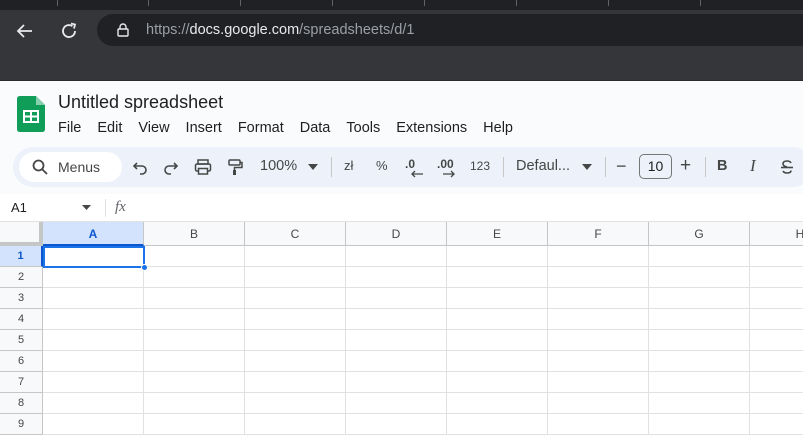 The width and height of the screenshot is (803, 435). I want to click on menus-search-button: Menus, so click(70, 167).